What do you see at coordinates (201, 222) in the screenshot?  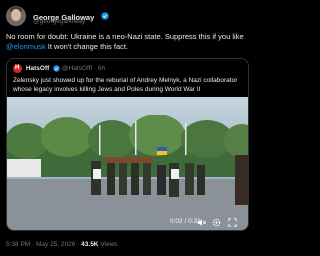 I see `mute-icon` at bounding box center [201, 222].